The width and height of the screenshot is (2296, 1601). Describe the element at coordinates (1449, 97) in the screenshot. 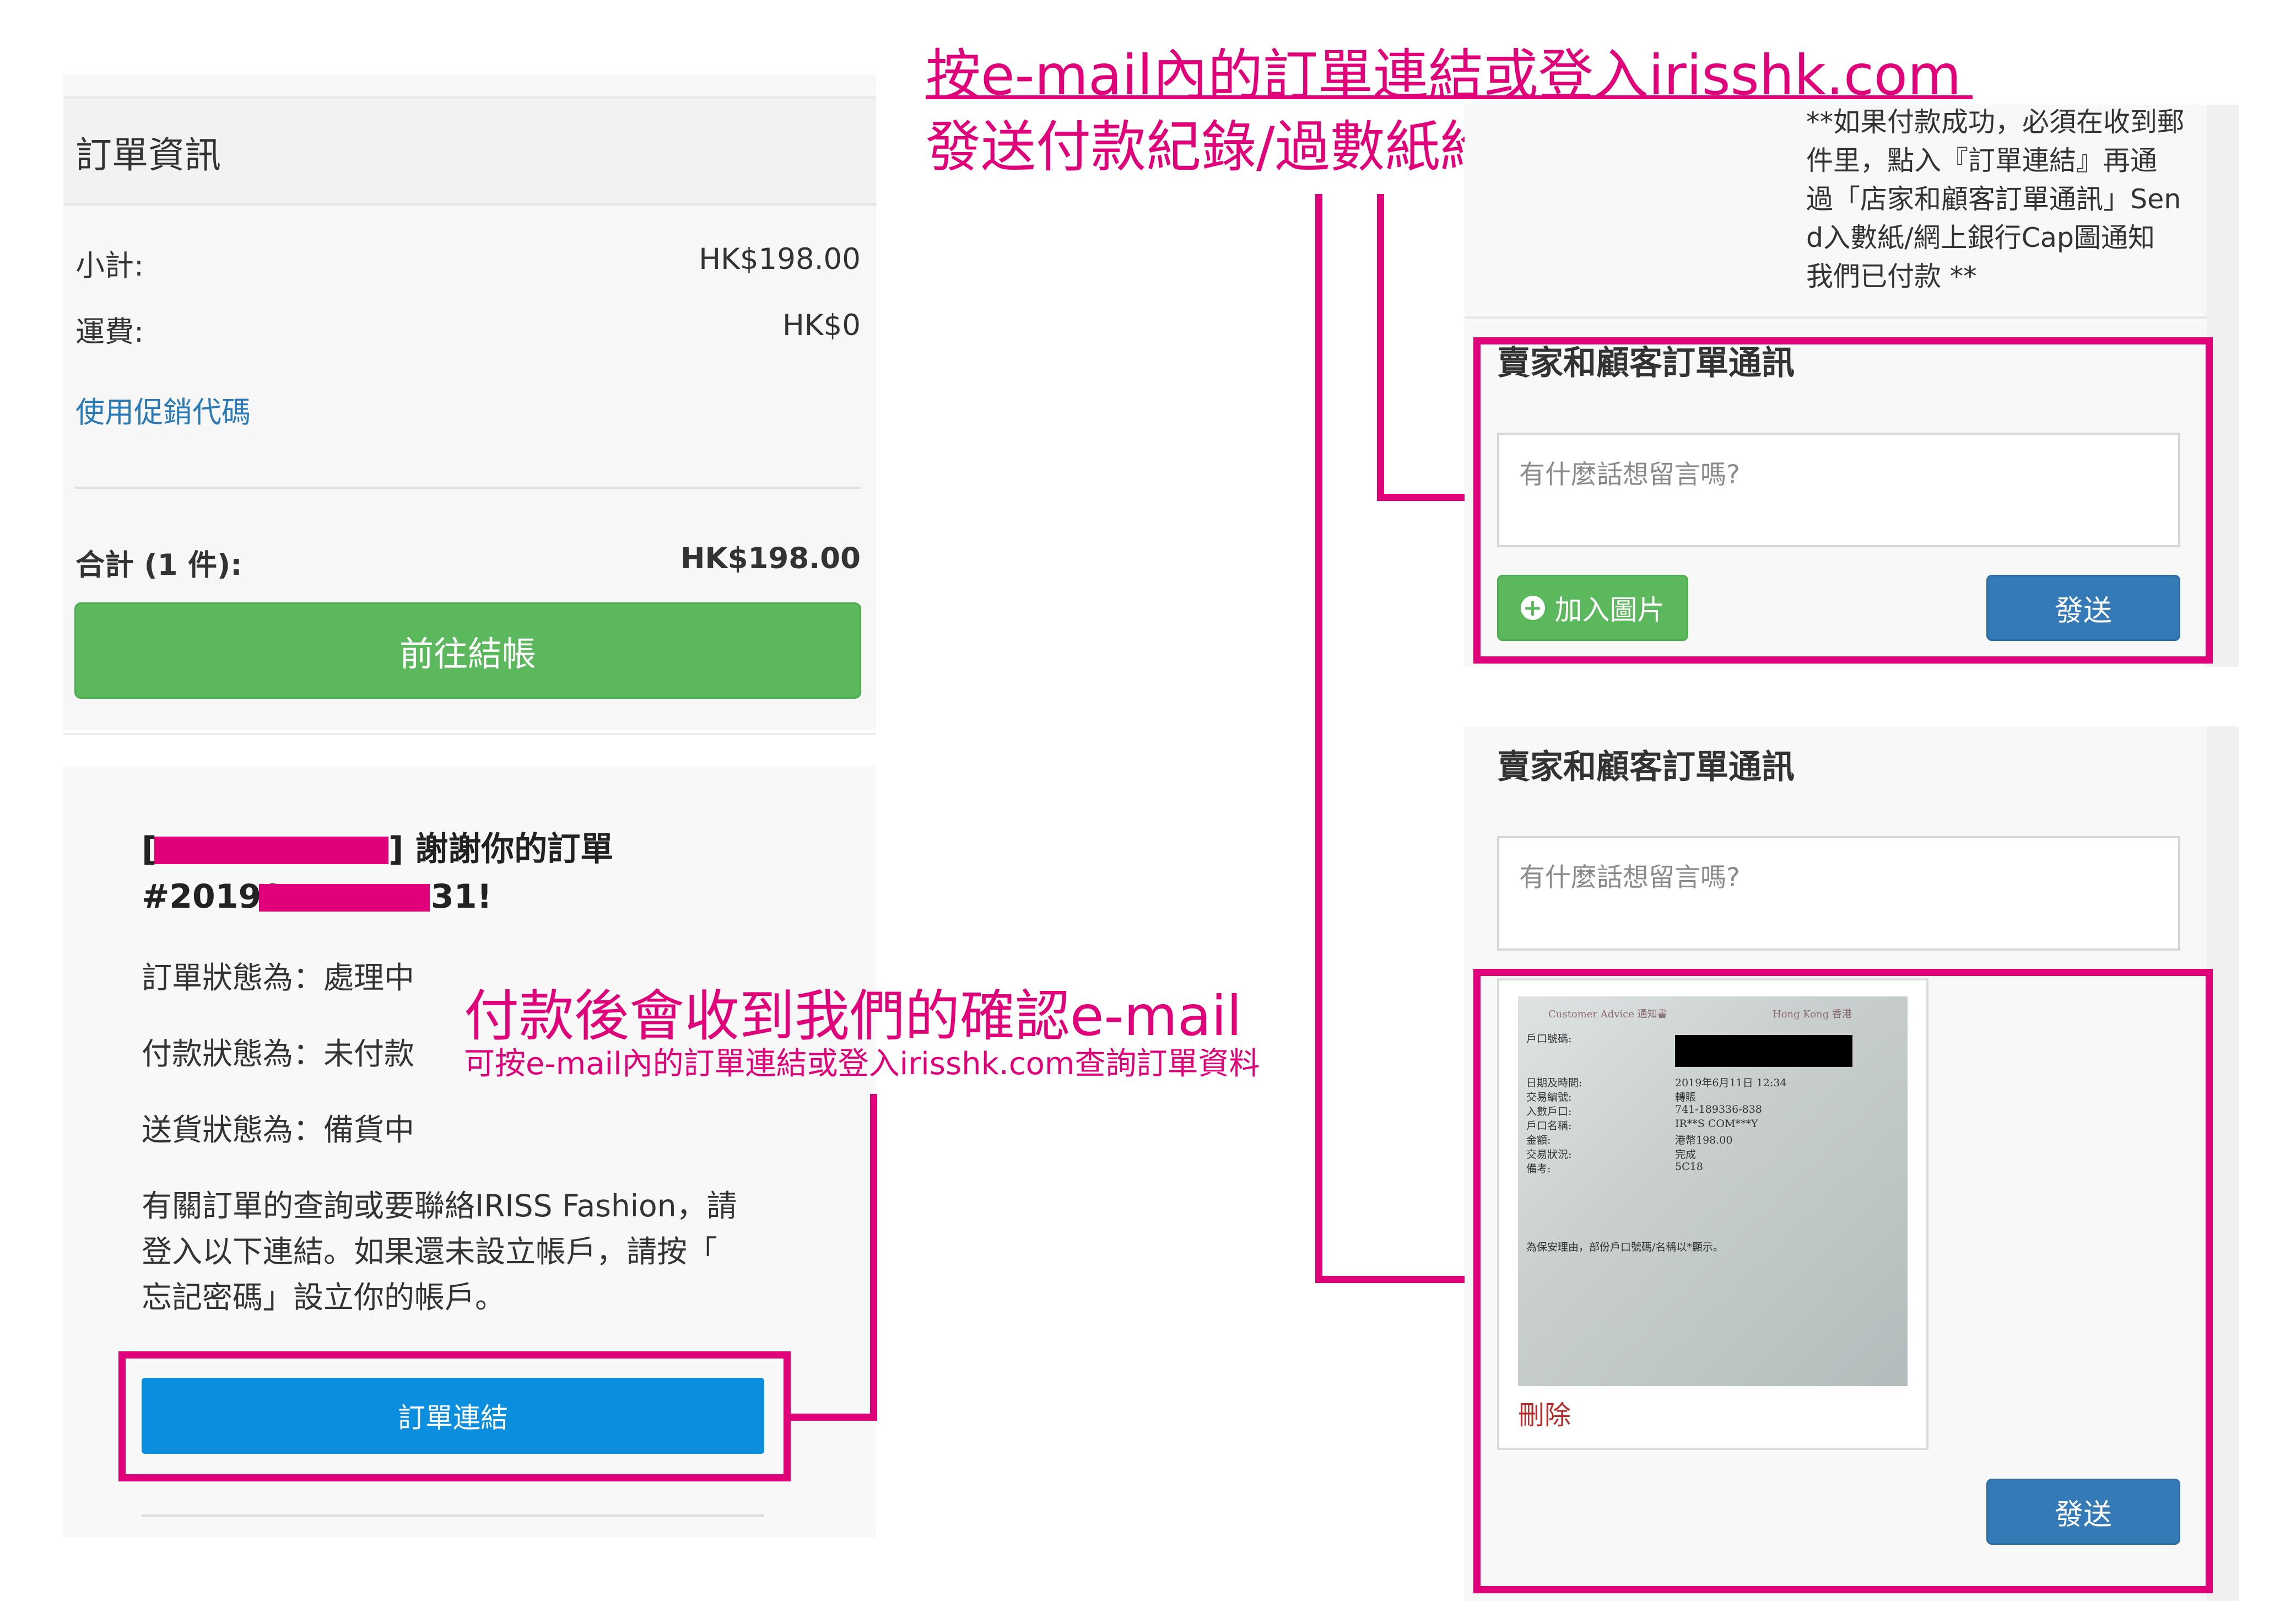

I see `annotation-underline` at that location.